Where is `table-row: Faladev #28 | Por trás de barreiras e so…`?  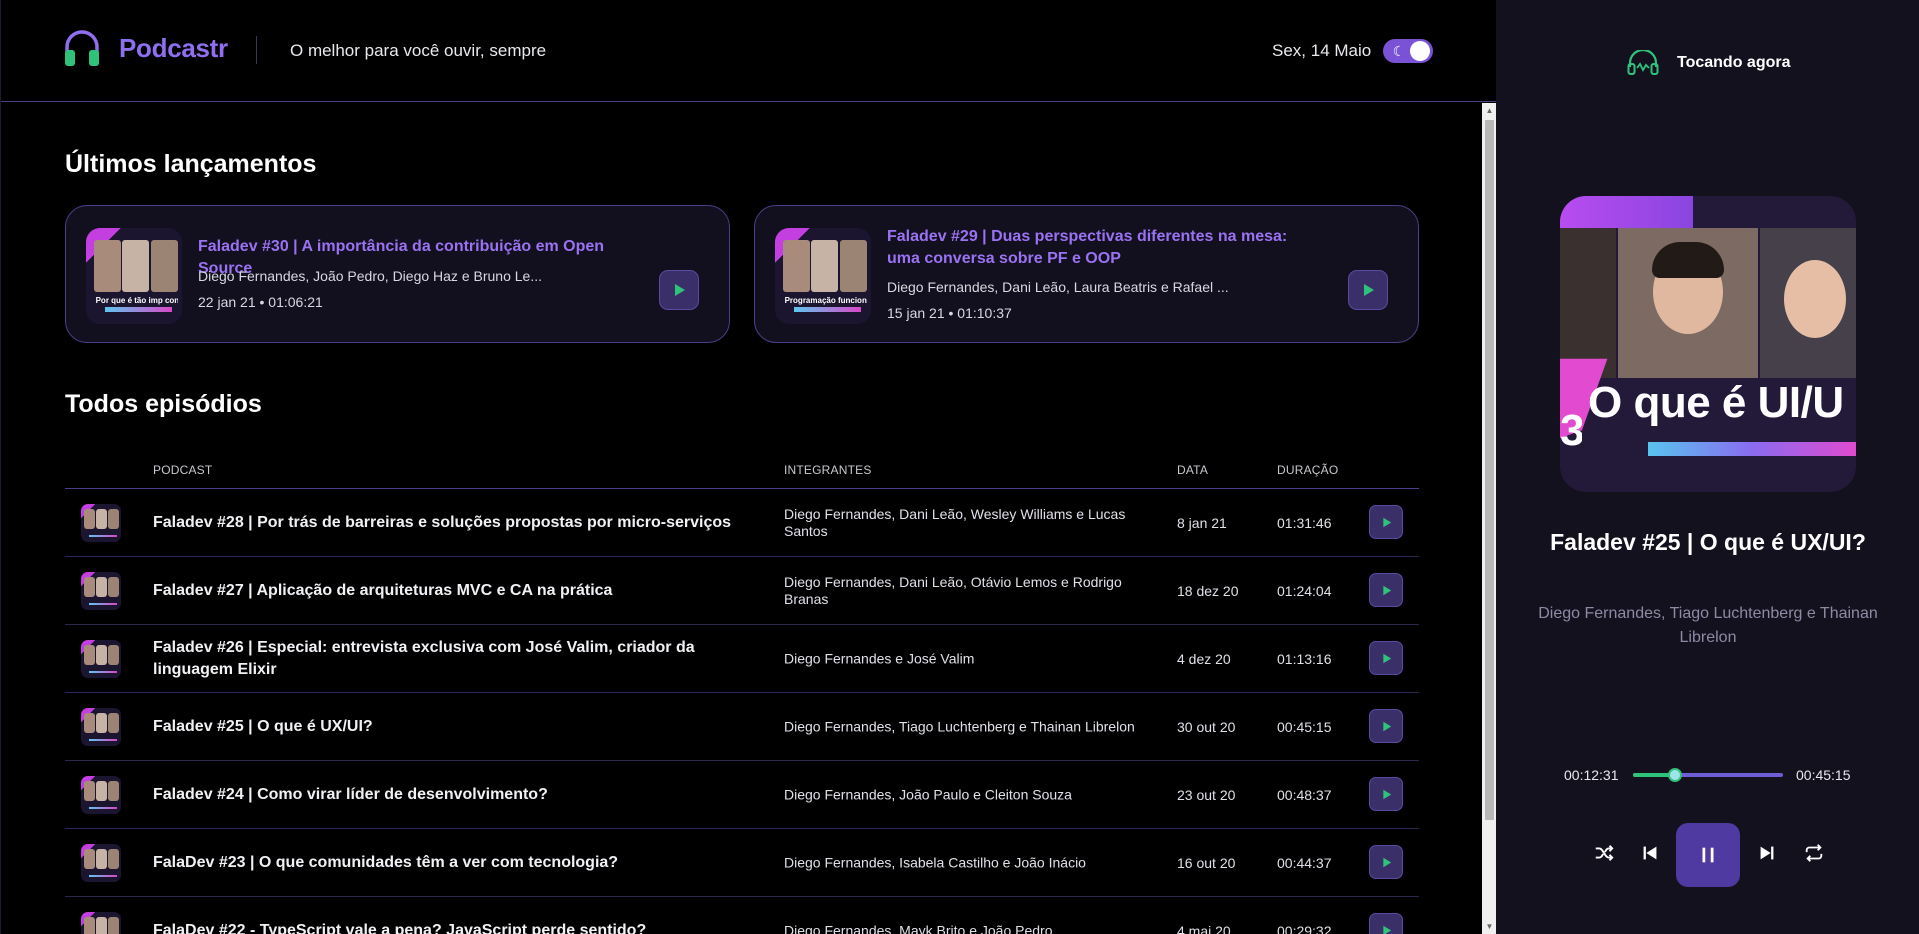 table-row: Faladev #28 | Por trás de barreiras e so… is located at coordinates (742, 523).